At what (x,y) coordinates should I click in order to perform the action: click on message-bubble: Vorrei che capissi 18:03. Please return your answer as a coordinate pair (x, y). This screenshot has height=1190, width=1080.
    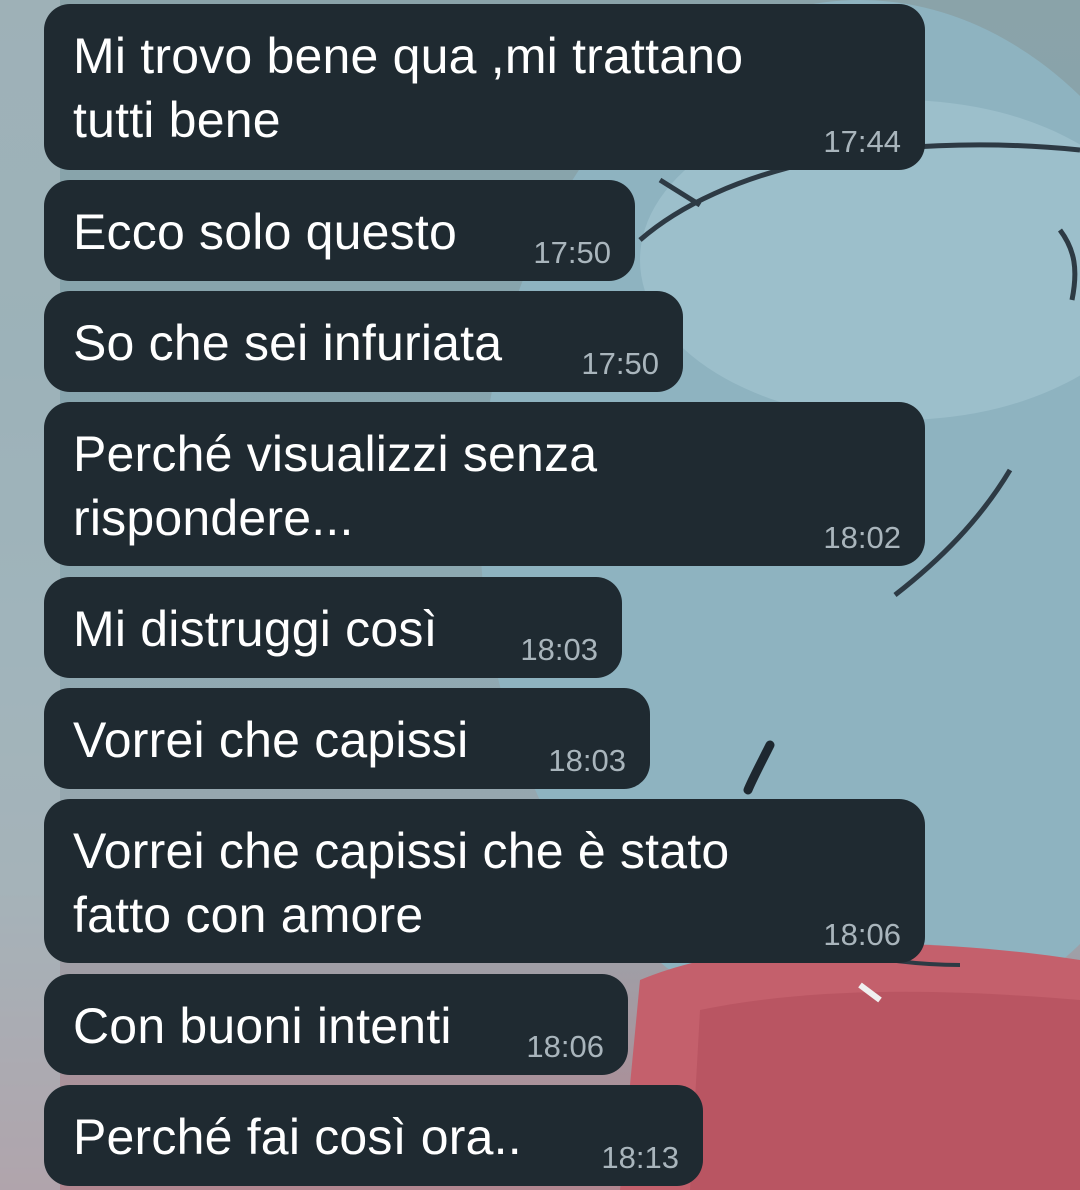
    Looking at the image, I should click on (347, 738).